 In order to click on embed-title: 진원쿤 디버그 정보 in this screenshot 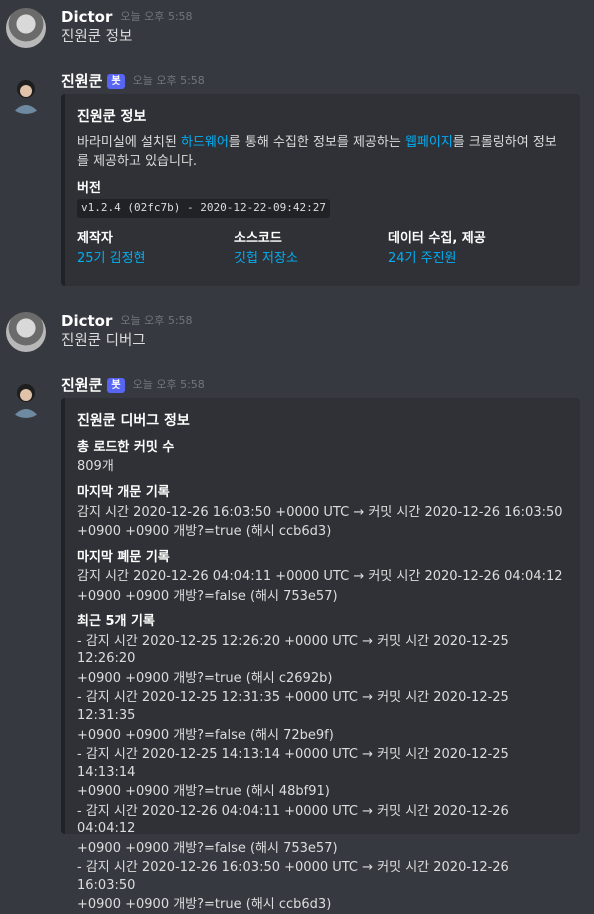, I will do `click(133, 421)`.